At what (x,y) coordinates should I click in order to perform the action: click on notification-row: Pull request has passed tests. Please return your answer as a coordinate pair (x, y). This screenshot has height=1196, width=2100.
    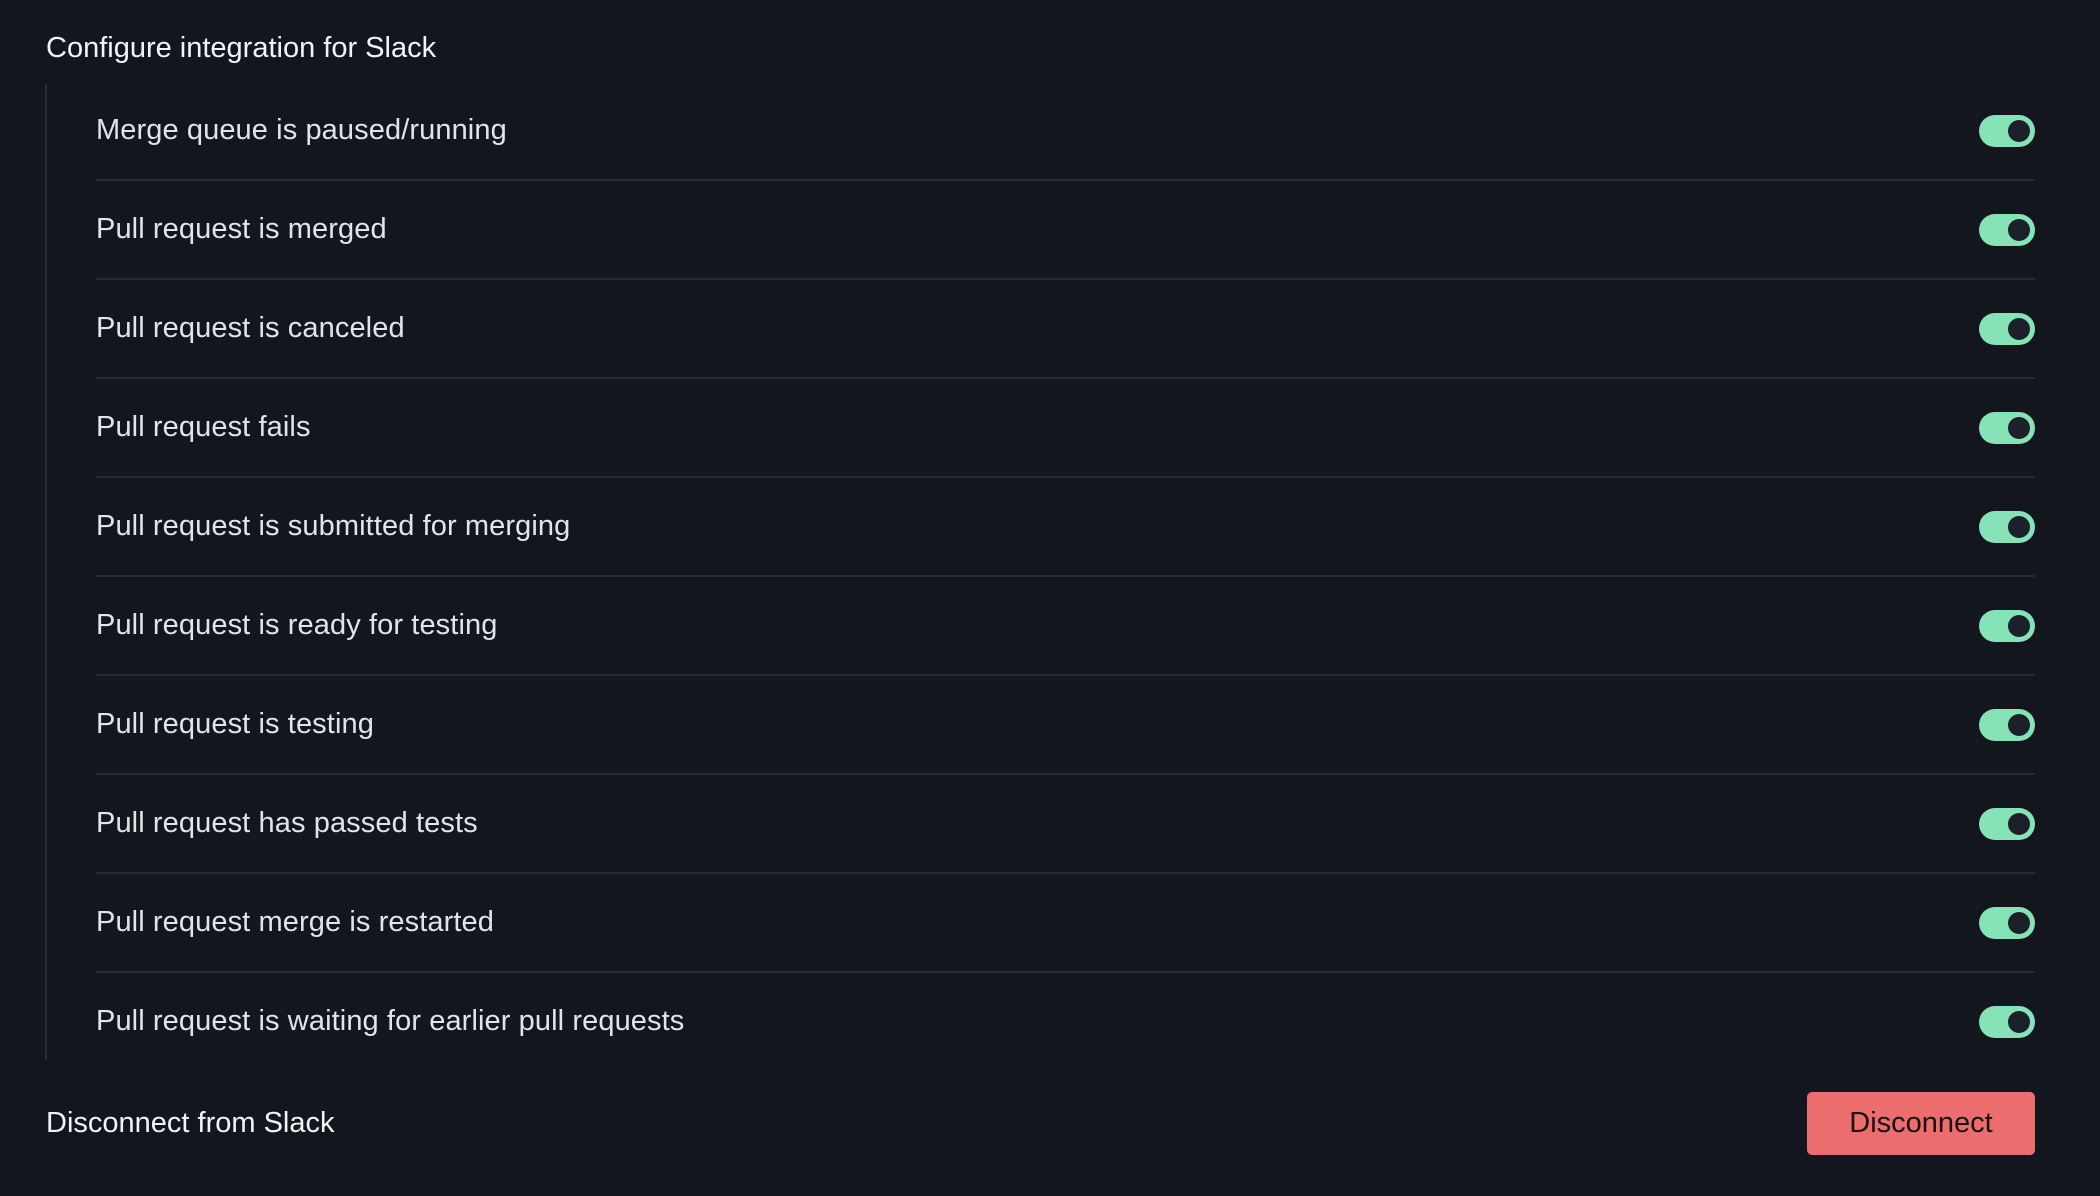
    Looking at the image, I should click on (1065, 824).